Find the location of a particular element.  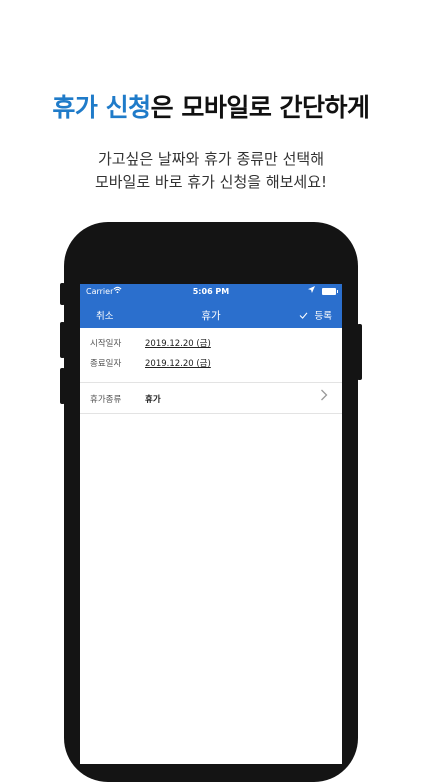

leave-type-row: 휴가종류 휴가 is located at coordinates (211, 398).